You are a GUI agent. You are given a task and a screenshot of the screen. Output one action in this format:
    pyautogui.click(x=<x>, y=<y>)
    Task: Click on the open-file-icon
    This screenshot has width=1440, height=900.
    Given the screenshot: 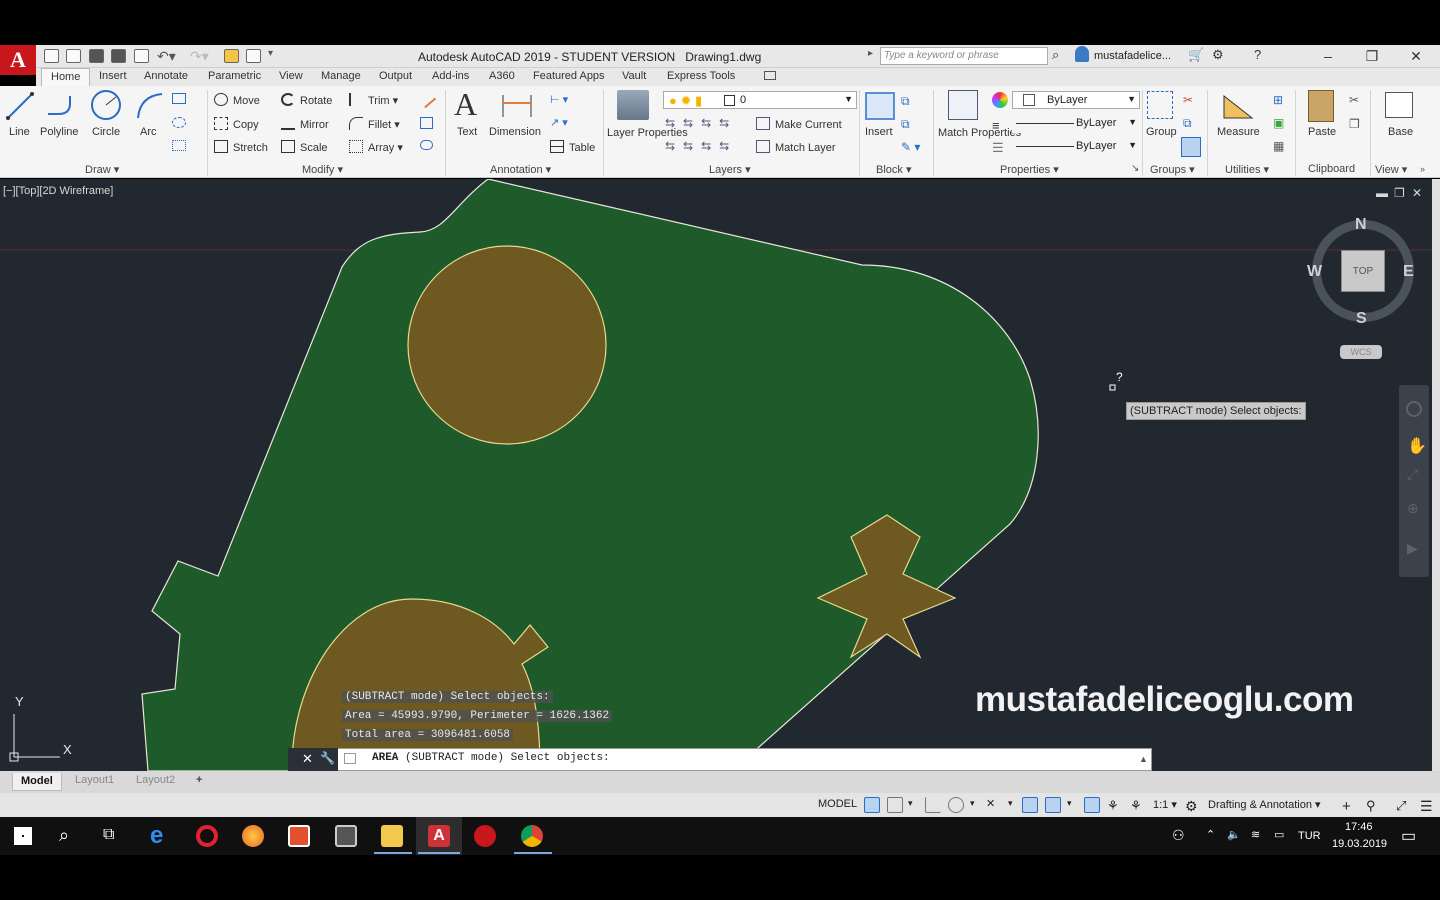 What is the action you would take?
    pyautogui.click(x=73, y=56)
    